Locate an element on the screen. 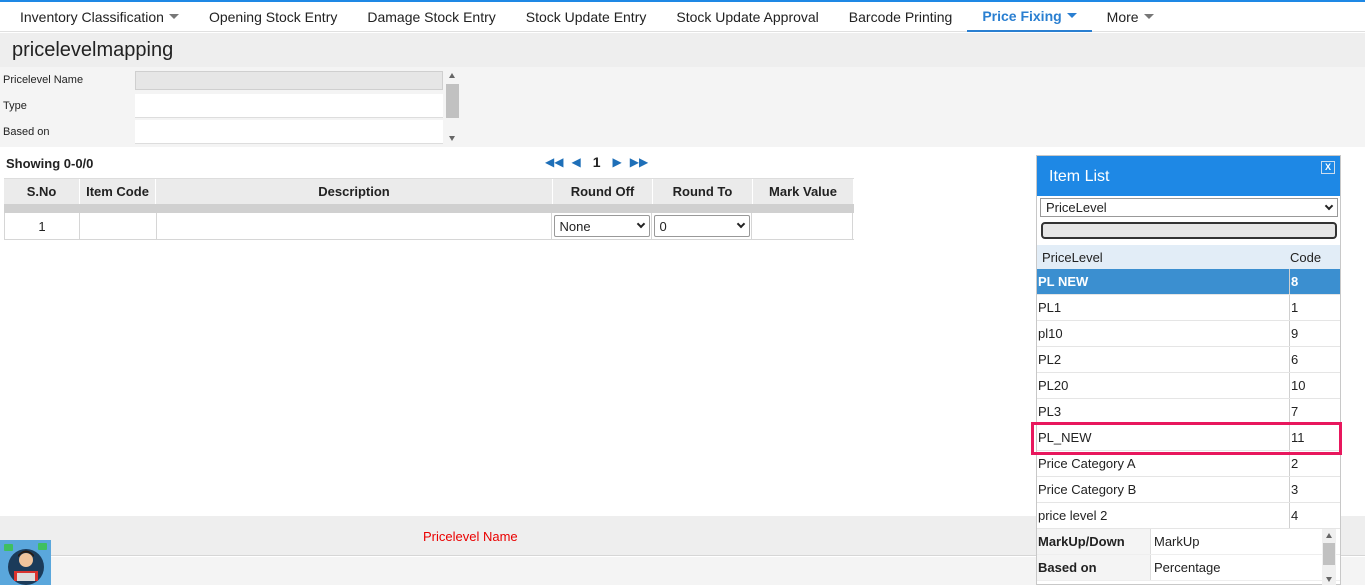 This screenshot has width=1365, height=585. item-name: PL3 is located at coordinates (1050, 411).